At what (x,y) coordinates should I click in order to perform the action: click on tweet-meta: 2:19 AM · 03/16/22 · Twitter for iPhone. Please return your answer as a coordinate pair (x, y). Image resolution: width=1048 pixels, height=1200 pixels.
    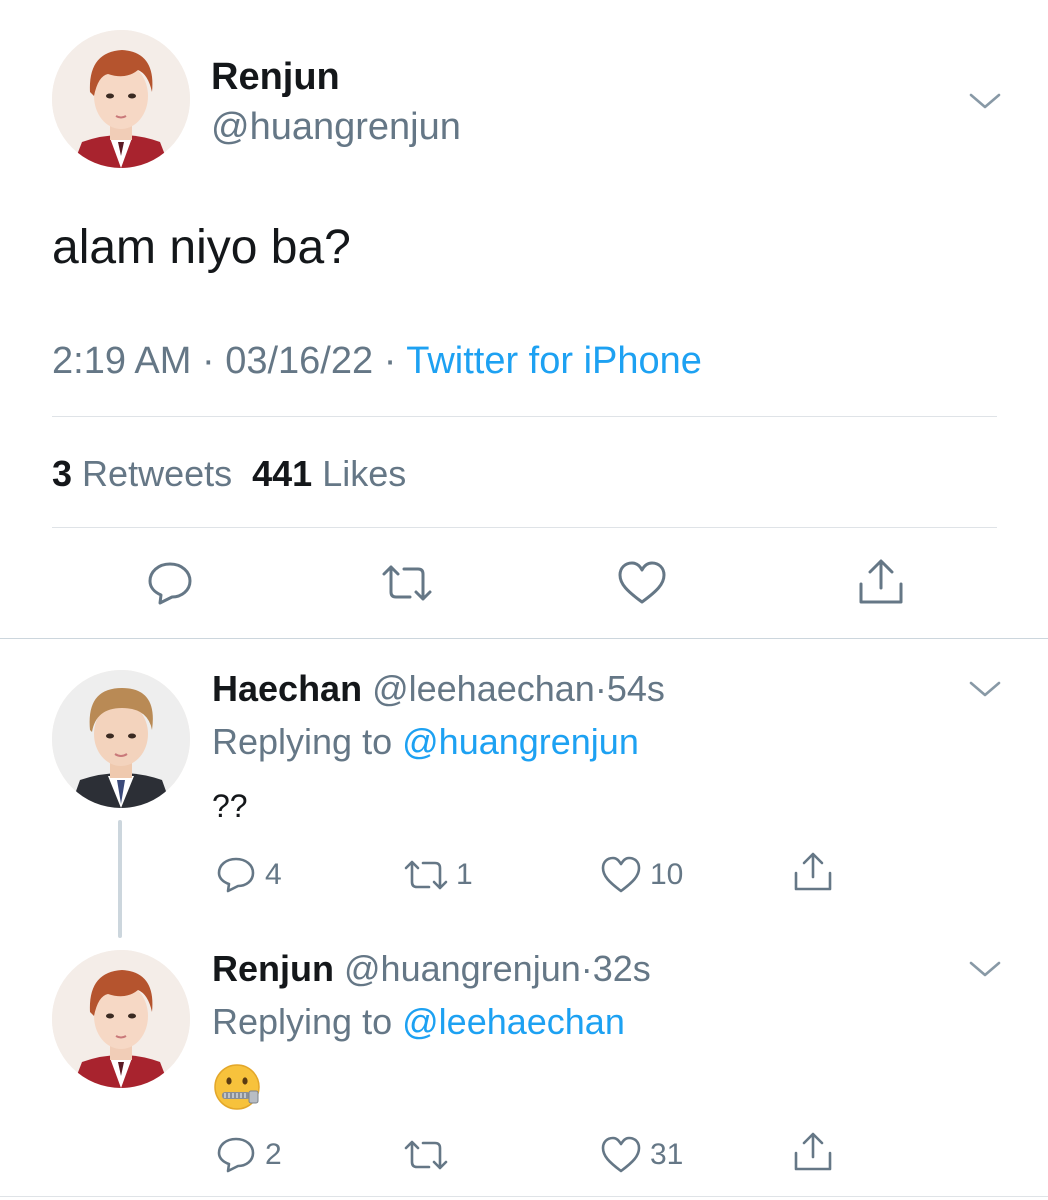
    Looking at the image, I should click on (377, 361).